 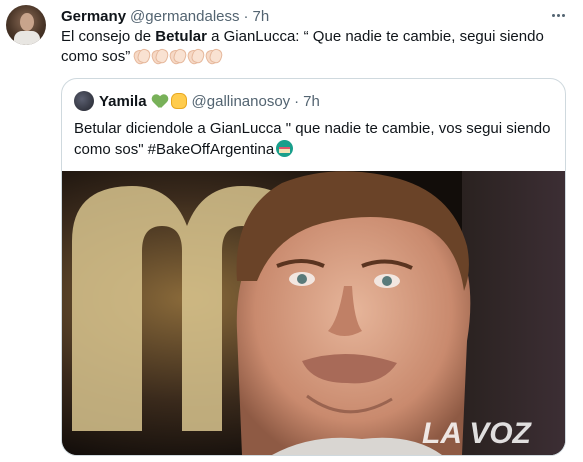 What do you see at coordinates (302, 279) in the screenshot?
I see `left-iris` at bounding box center [302, 279].